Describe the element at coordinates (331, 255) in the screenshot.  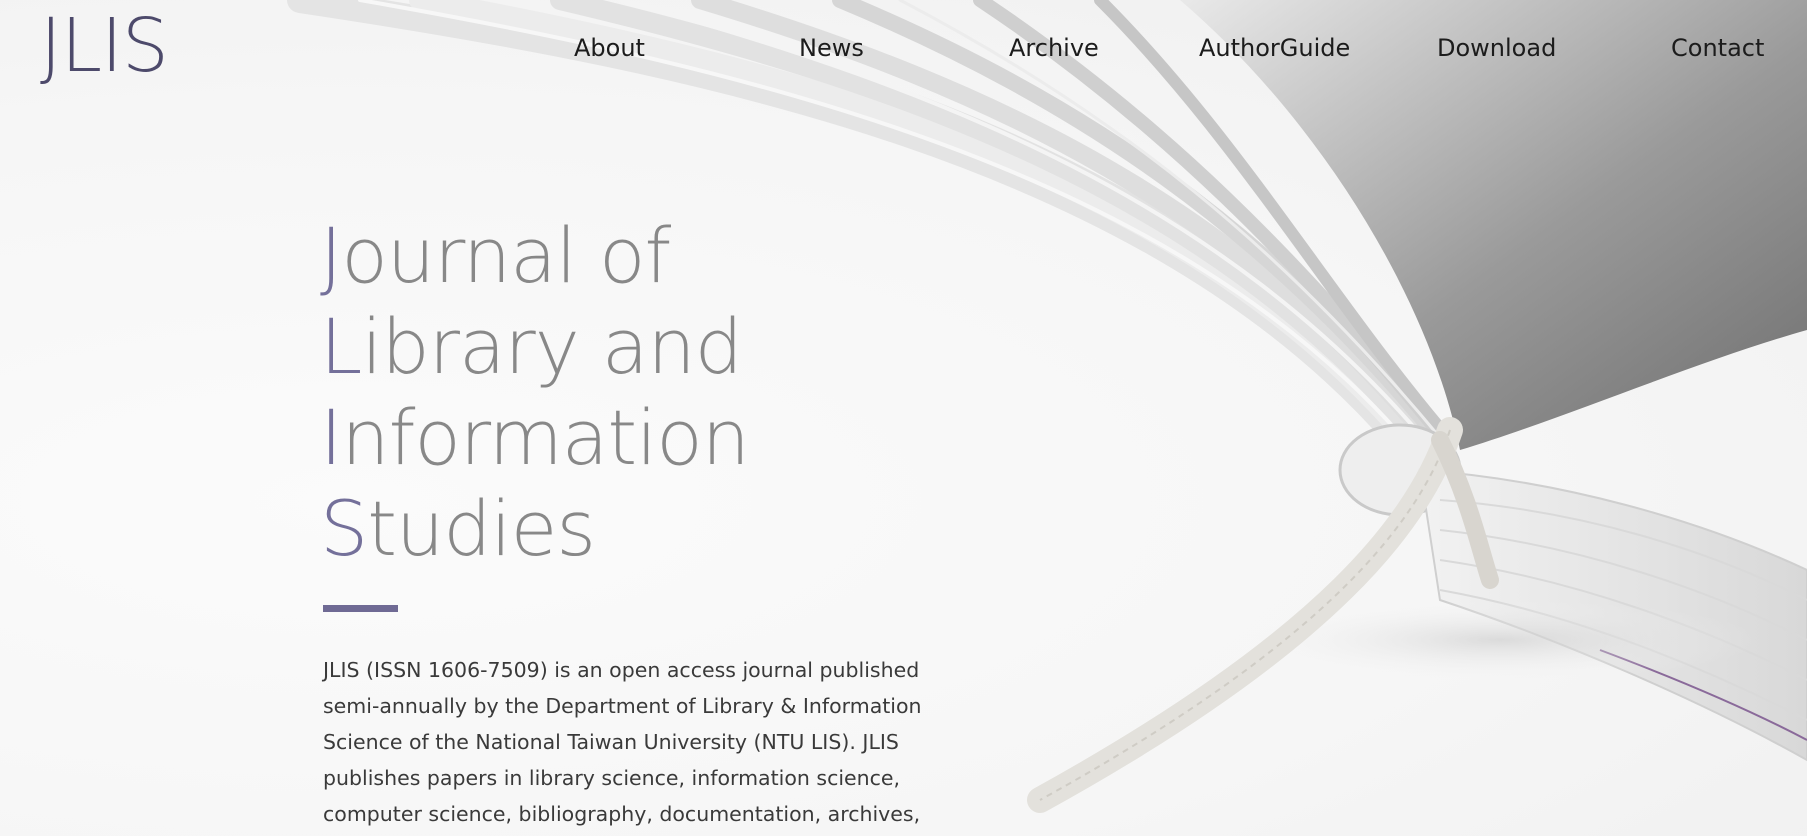
I see `title-initial: J` at that location.